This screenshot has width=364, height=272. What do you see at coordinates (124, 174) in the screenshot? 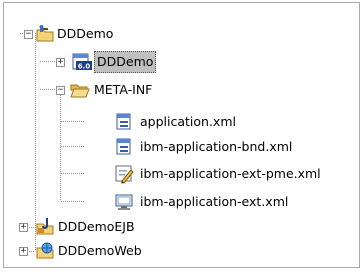
I see `edit-xml-icon` at bounding box center [124, 174].